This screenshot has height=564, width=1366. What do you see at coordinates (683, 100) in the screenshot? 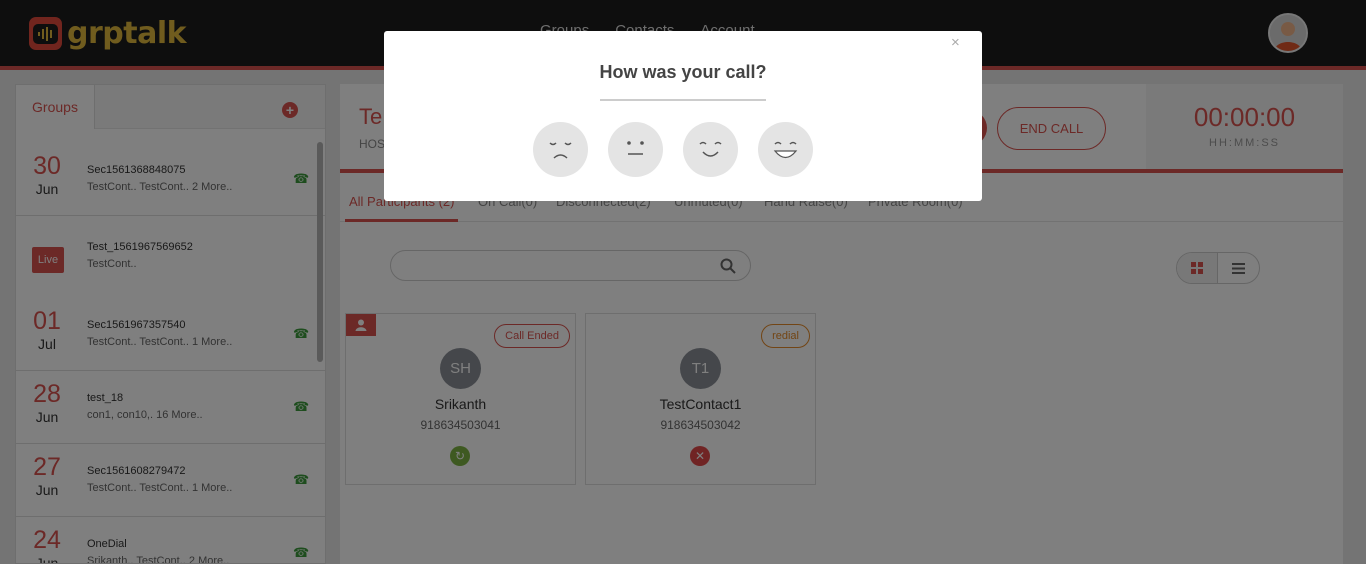
I see `modal-divider` at bounding box center [683, 100].